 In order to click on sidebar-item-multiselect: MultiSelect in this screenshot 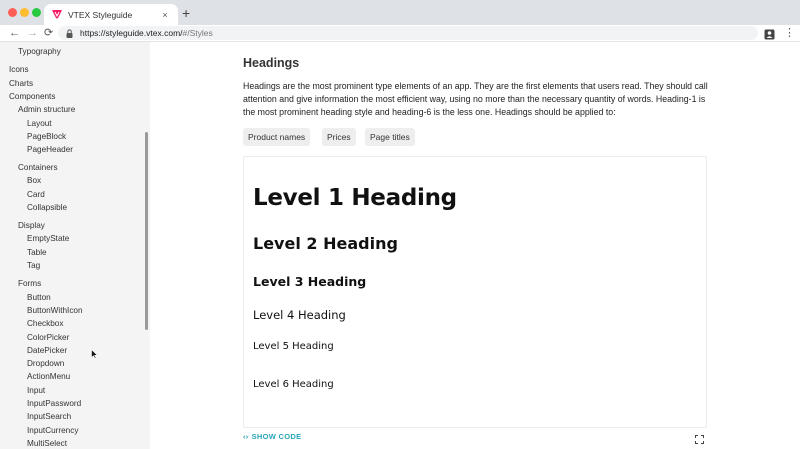, I will do `click(47, 443)`.